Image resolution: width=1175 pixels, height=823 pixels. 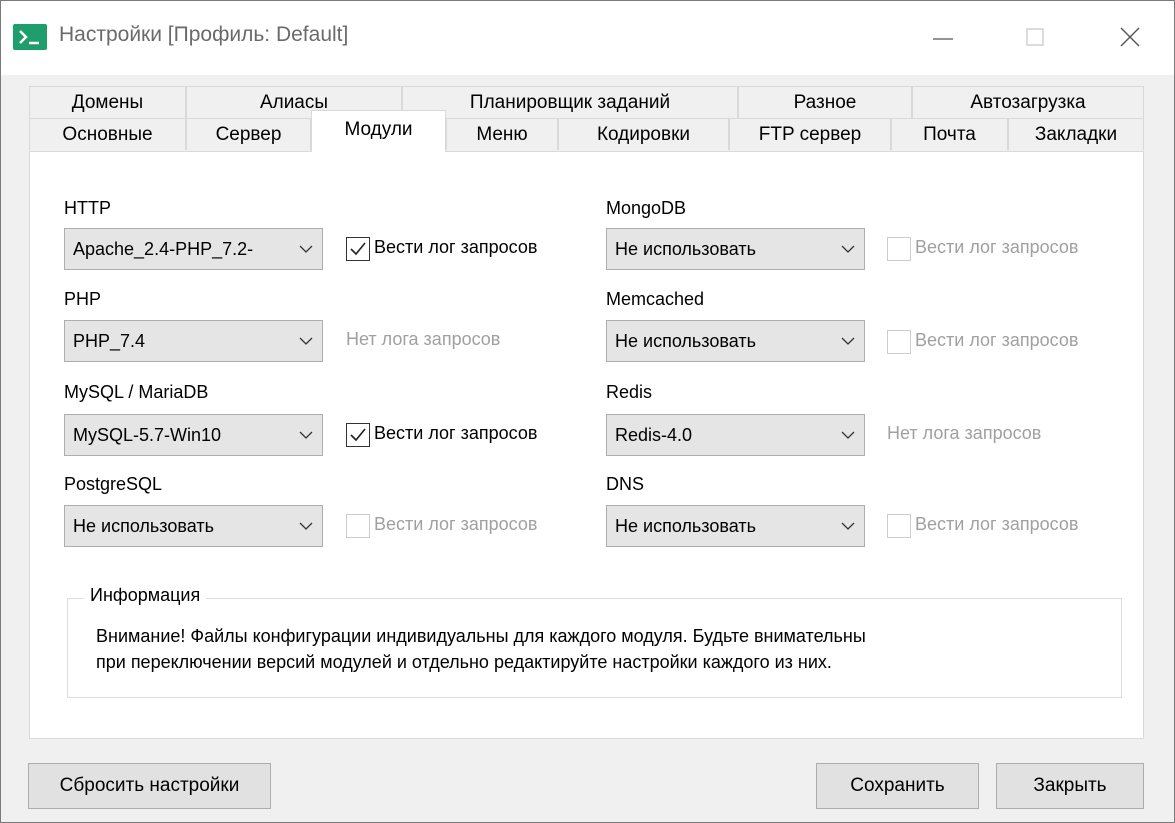 What do you see at coordinates (735, 435) in the screenshot?
I see `redis-select: Redis-4.0` at bounding box center [735, 435].